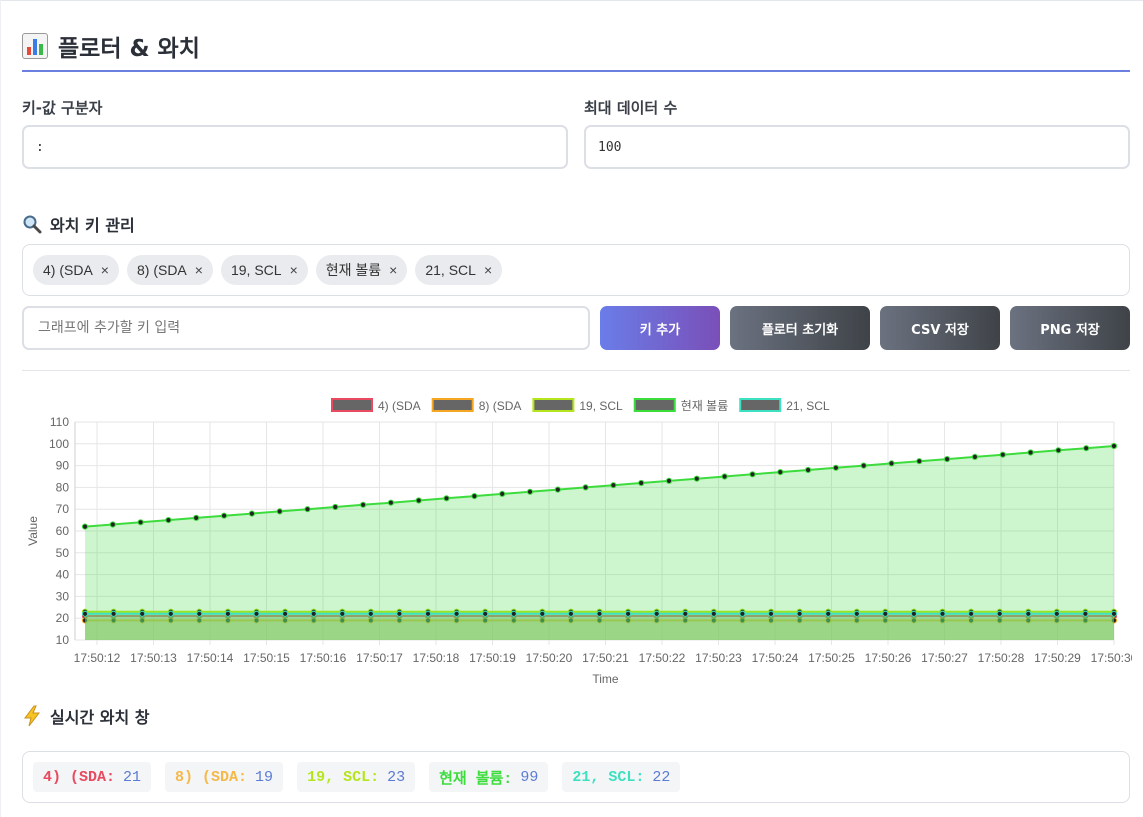 This screenshot has width=1143, height=817. What do you see at coordinates (888, 658) in the screenshot?
I see `x-tick-label: 17:50:26` at bounding box center [888, 658].